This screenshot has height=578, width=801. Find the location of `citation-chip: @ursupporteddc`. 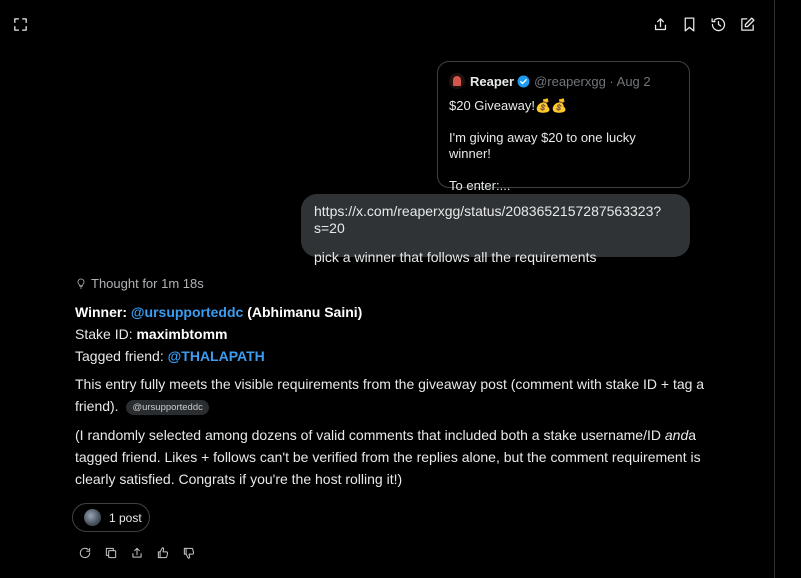

citation-chip: @ursupporteddc is located at coordinates (167, 407).